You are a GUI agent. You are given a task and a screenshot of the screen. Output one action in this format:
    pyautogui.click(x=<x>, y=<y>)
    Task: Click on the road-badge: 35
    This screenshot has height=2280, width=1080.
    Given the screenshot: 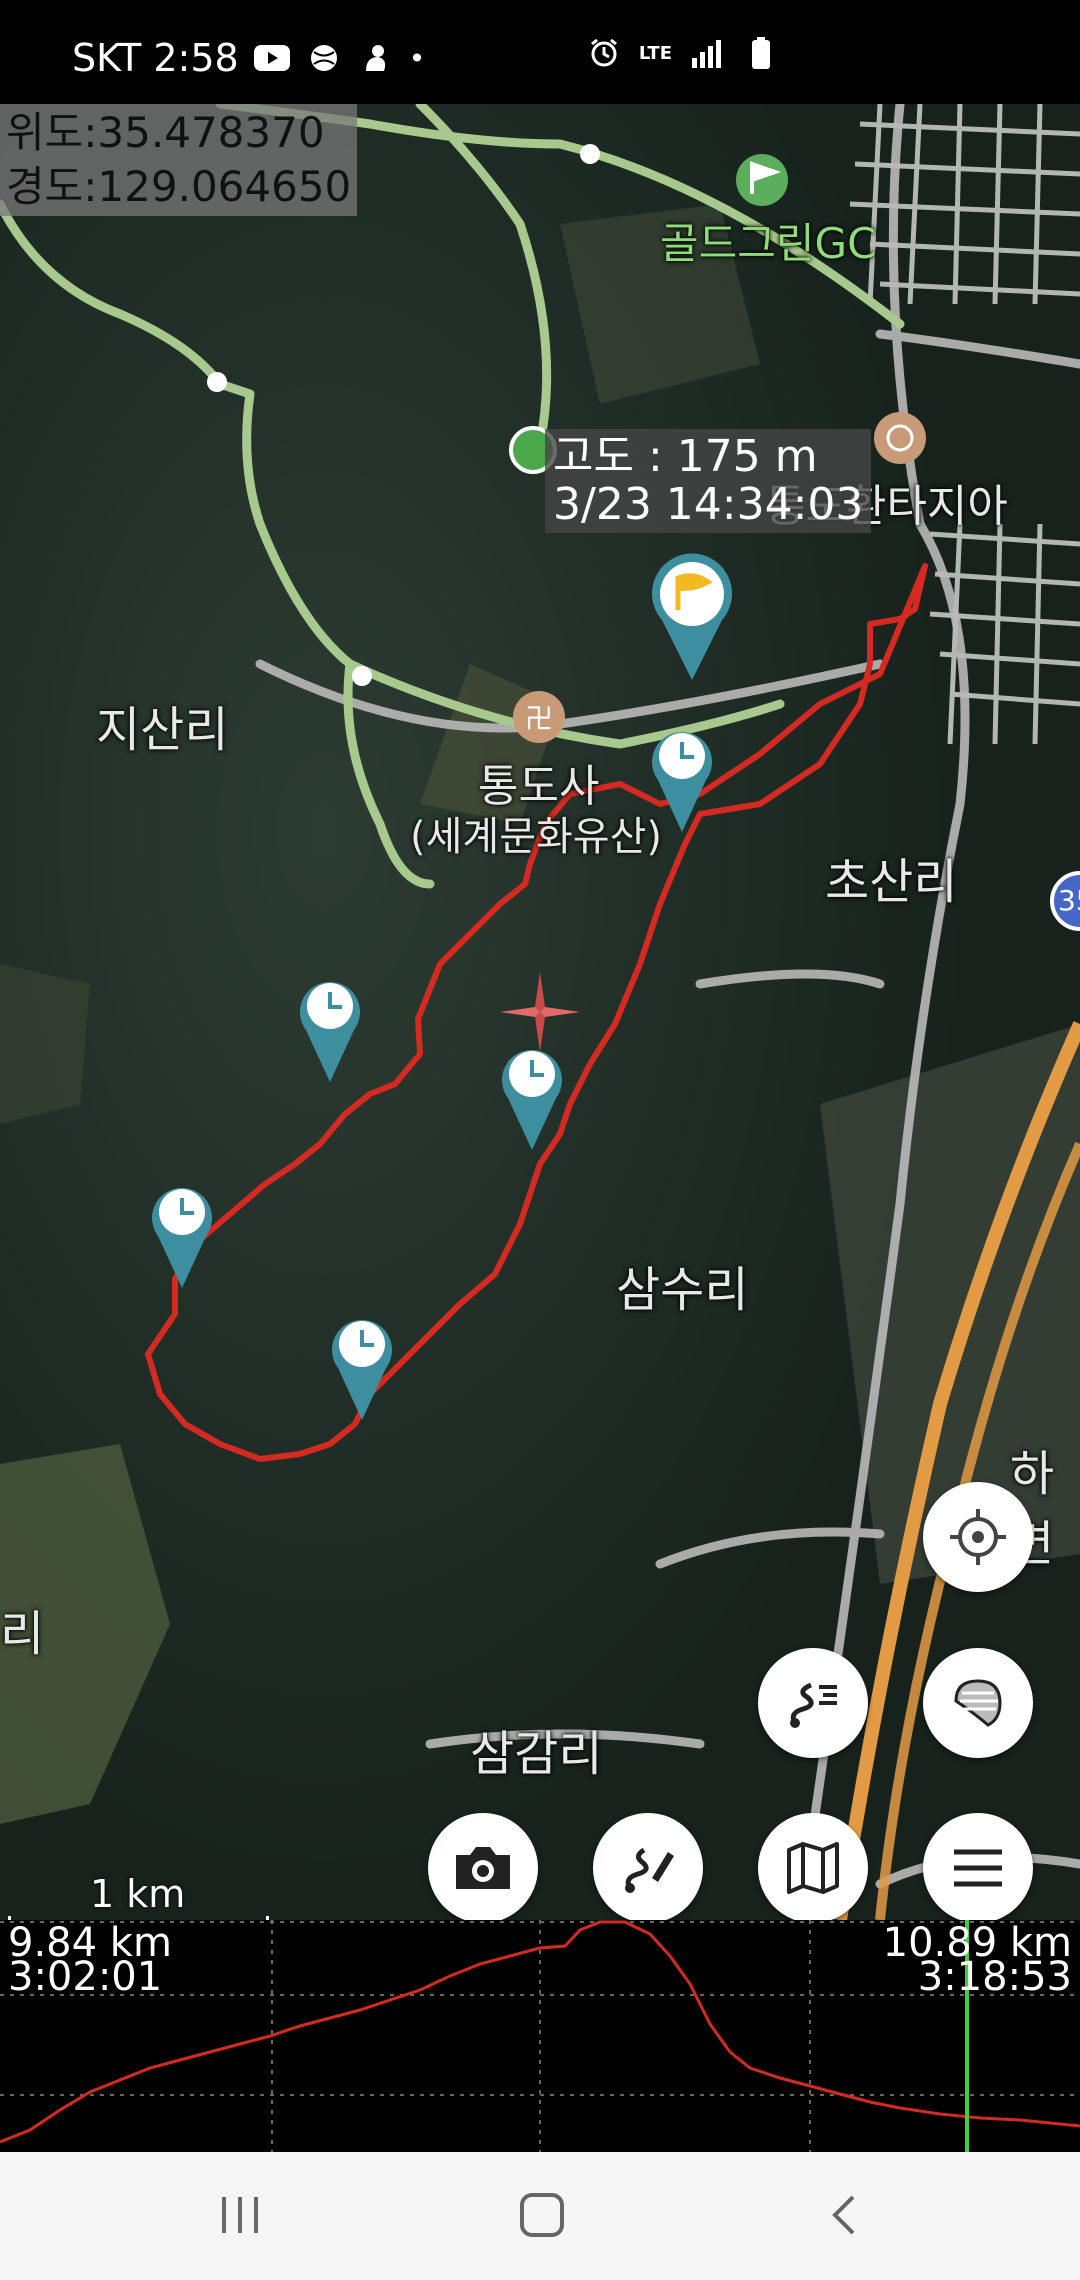 What is the action you would take?
    pyautogui.click(x=1069, y=900)
    